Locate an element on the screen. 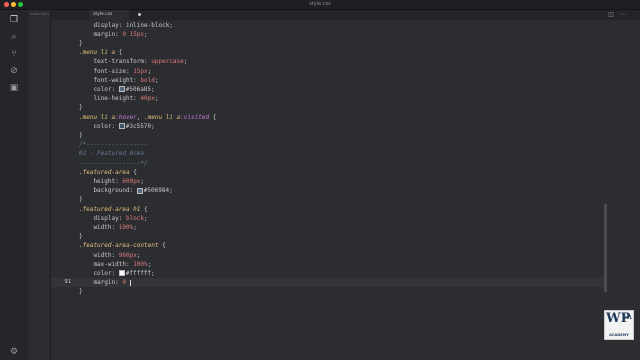  code-token: .featured-area h1 is located at coordinates (110, 209).